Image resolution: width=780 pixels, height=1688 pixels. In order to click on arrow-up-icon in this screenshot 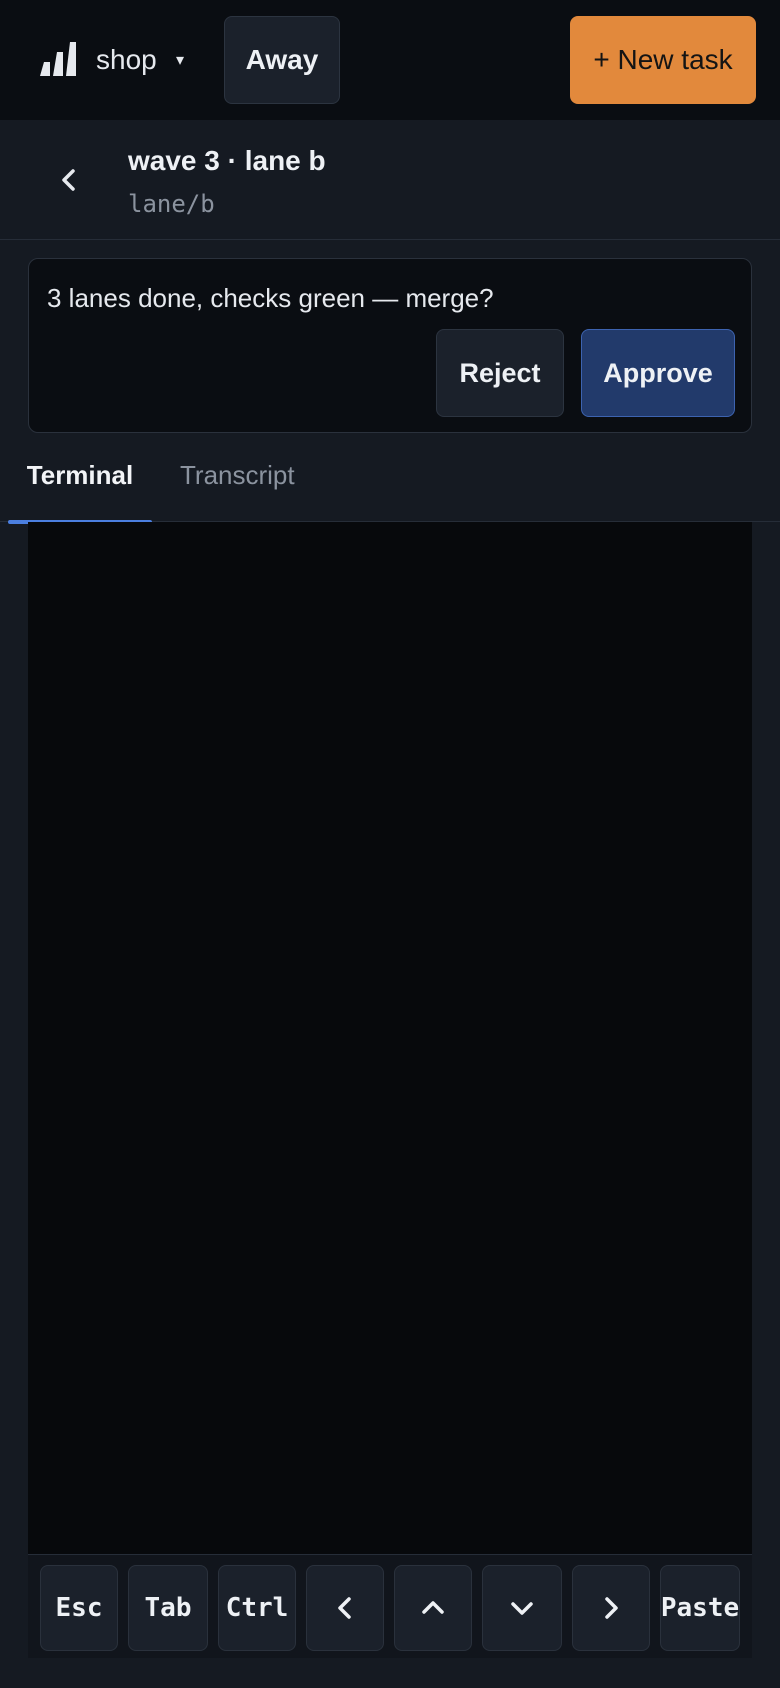, I will do `click(433, 1607)`.